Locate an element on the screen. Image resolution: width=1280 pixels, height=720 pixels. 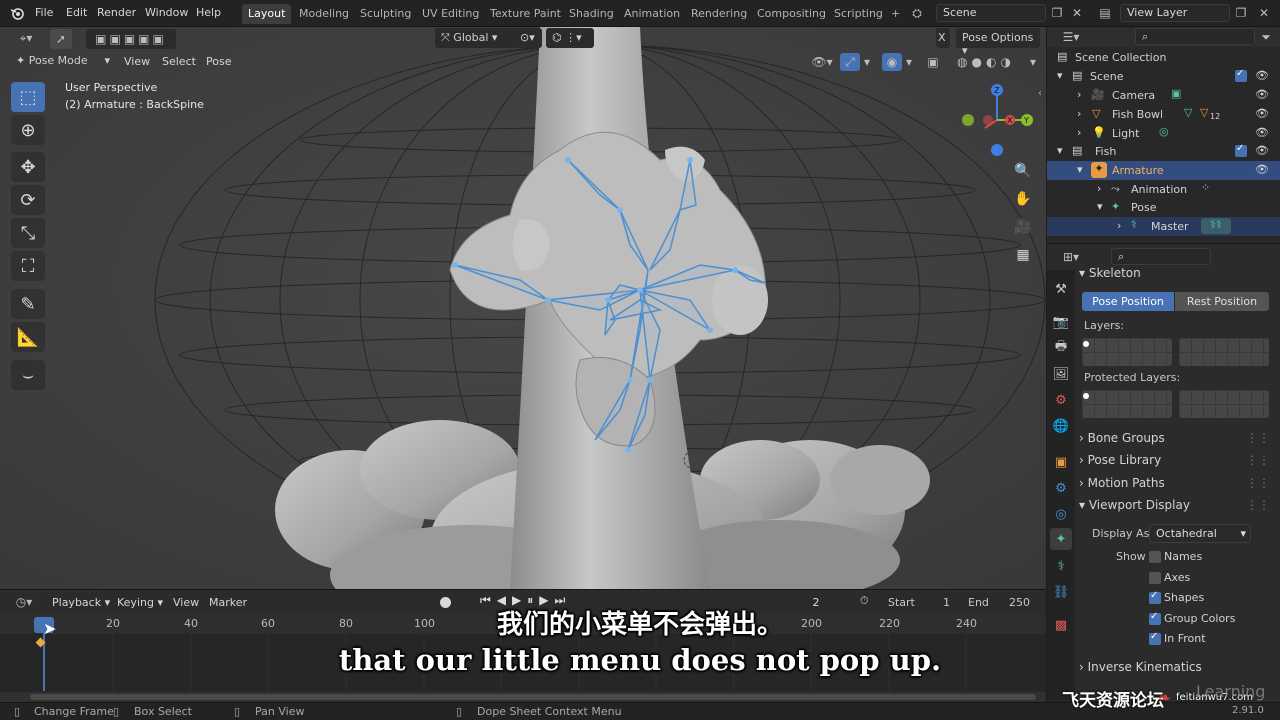
bone-size-tool-icon: ⌣ is located at coordinates (28, 375).